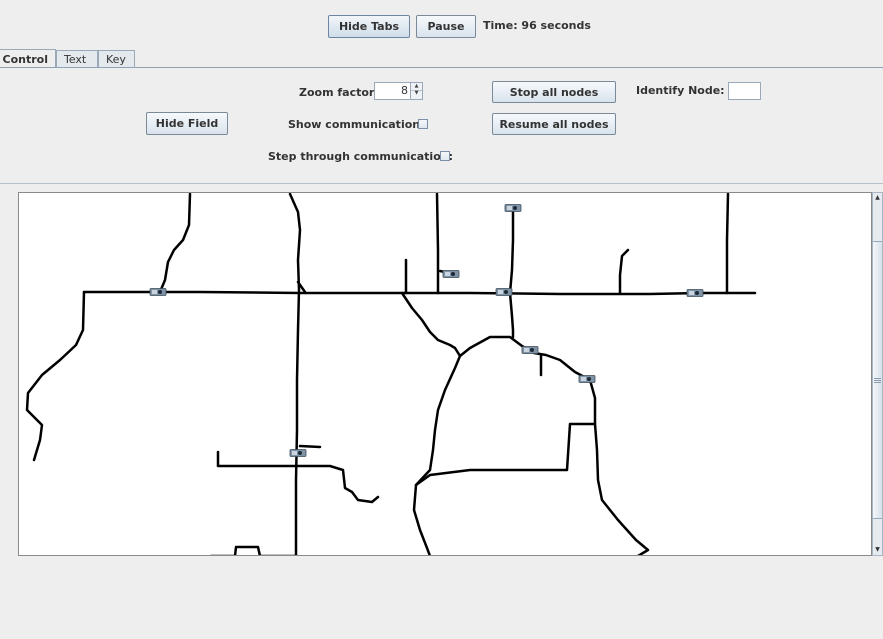  What do you see at coordinates (77, 58) in the screenshot?
I see `tab-text: Text` at bounding box center [77, 58].